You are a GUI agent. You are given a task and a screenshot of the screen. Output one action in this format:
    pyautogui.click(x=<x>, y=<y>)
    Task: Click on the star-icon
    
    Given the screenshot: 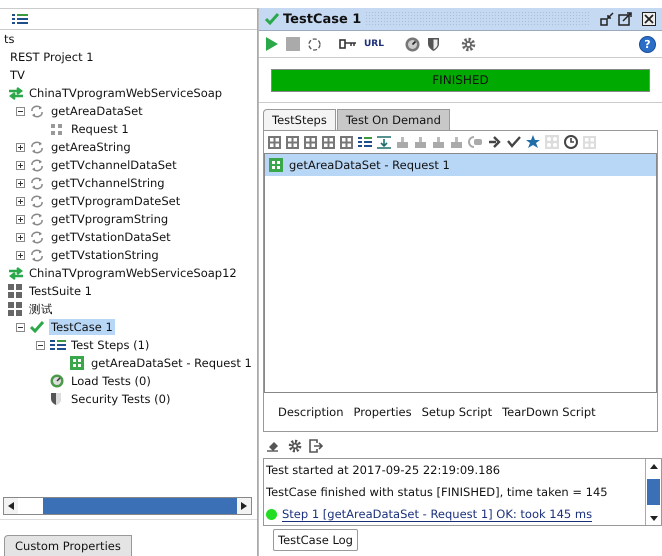 What is the action you would take?
    pyautogui.click(x=533, y=142)
    